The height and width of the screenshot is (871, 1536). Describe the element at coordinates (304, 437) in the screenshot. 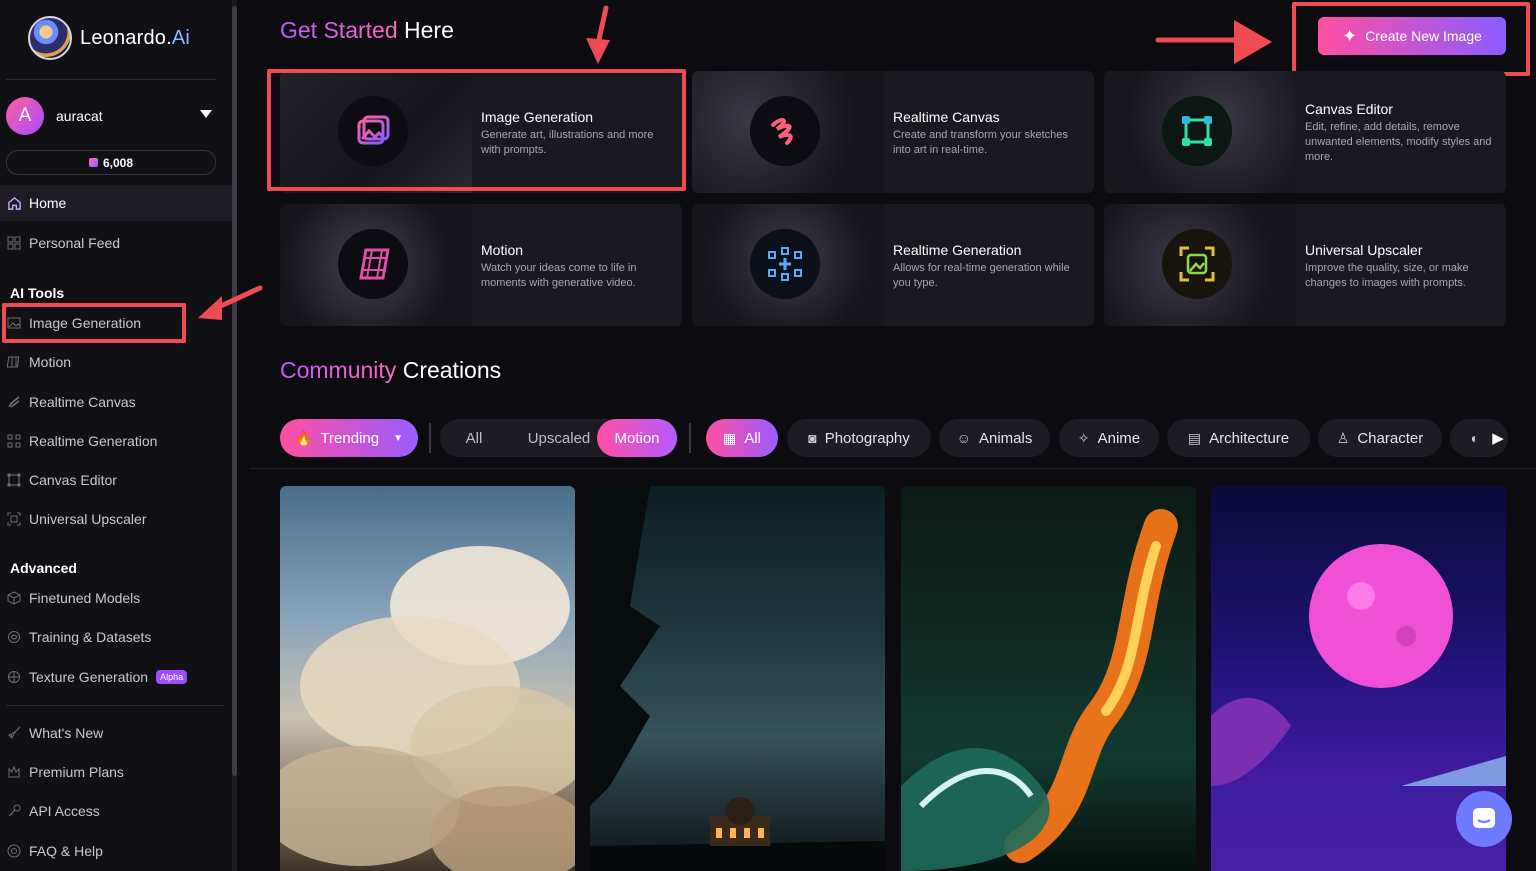

I see `flame-icon: 🔥` at that location.